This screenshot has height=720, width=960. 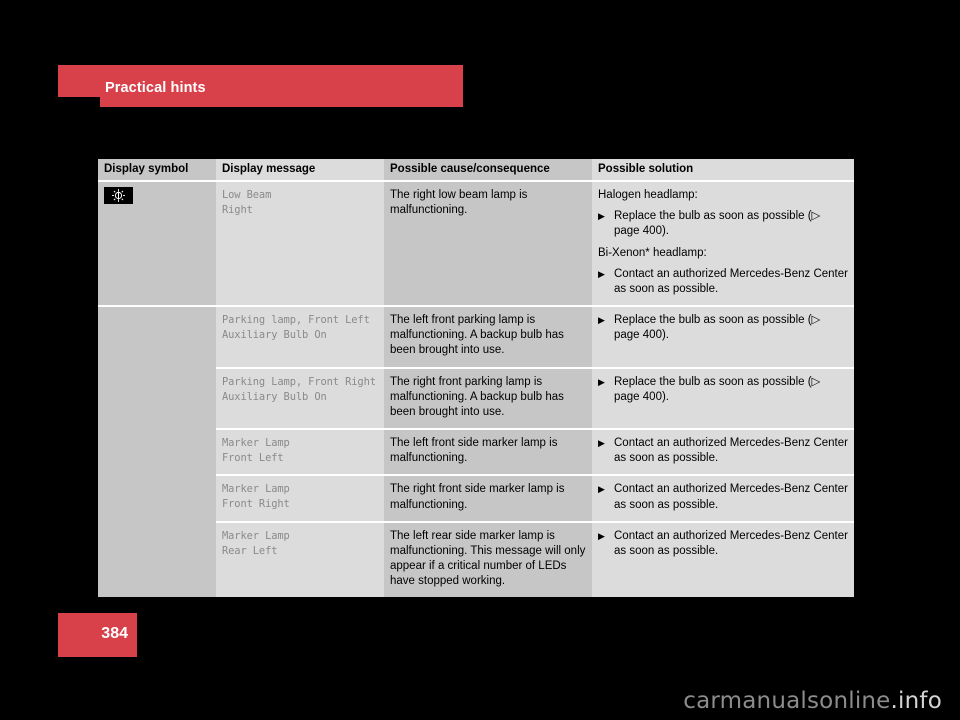 What do you see at coordinates (648, 195) in the screenshot?
I see `solution-lead-text: Halogen headlamp:` at bounding box center [648, 195].